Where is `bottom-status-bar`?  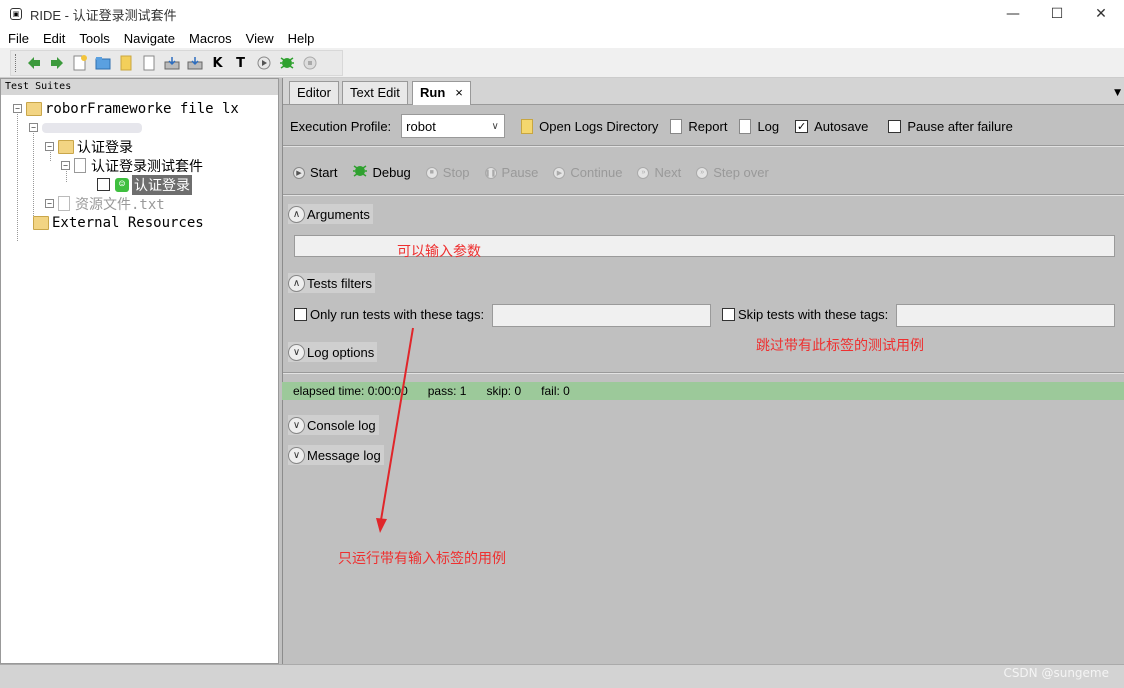
bottom-status-bar is located at coordinates (562, 676).